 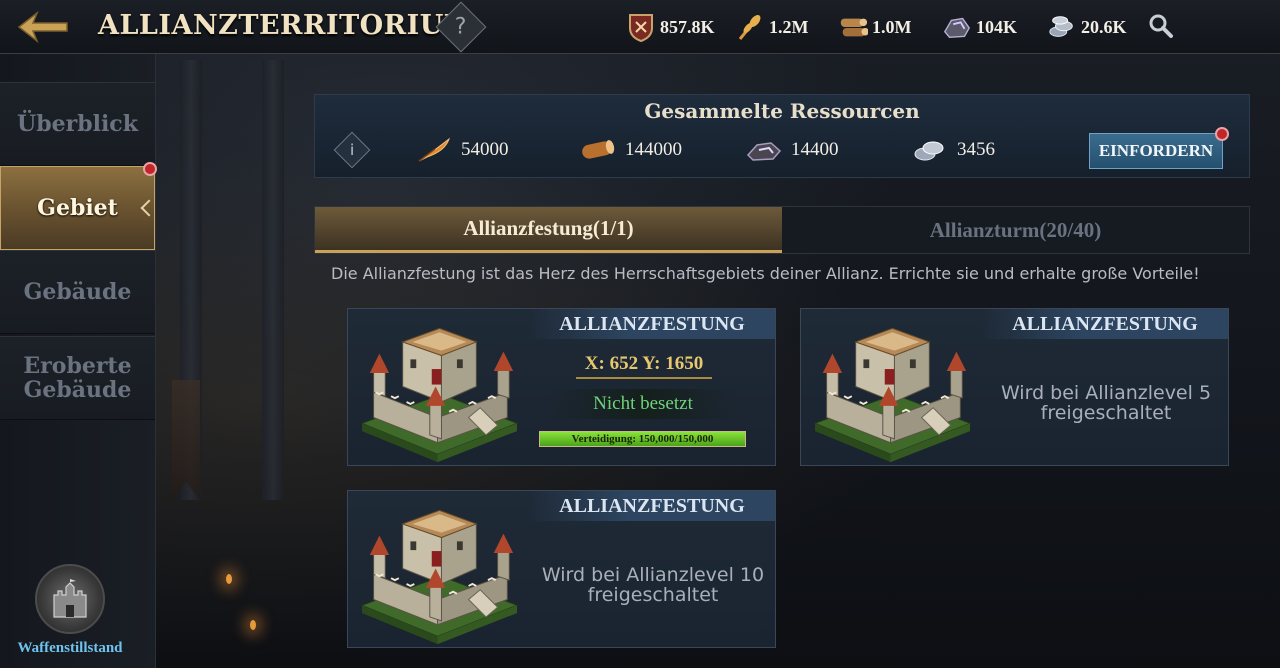 I want to click on resource-value: 104K, so click(x=997, y=26).